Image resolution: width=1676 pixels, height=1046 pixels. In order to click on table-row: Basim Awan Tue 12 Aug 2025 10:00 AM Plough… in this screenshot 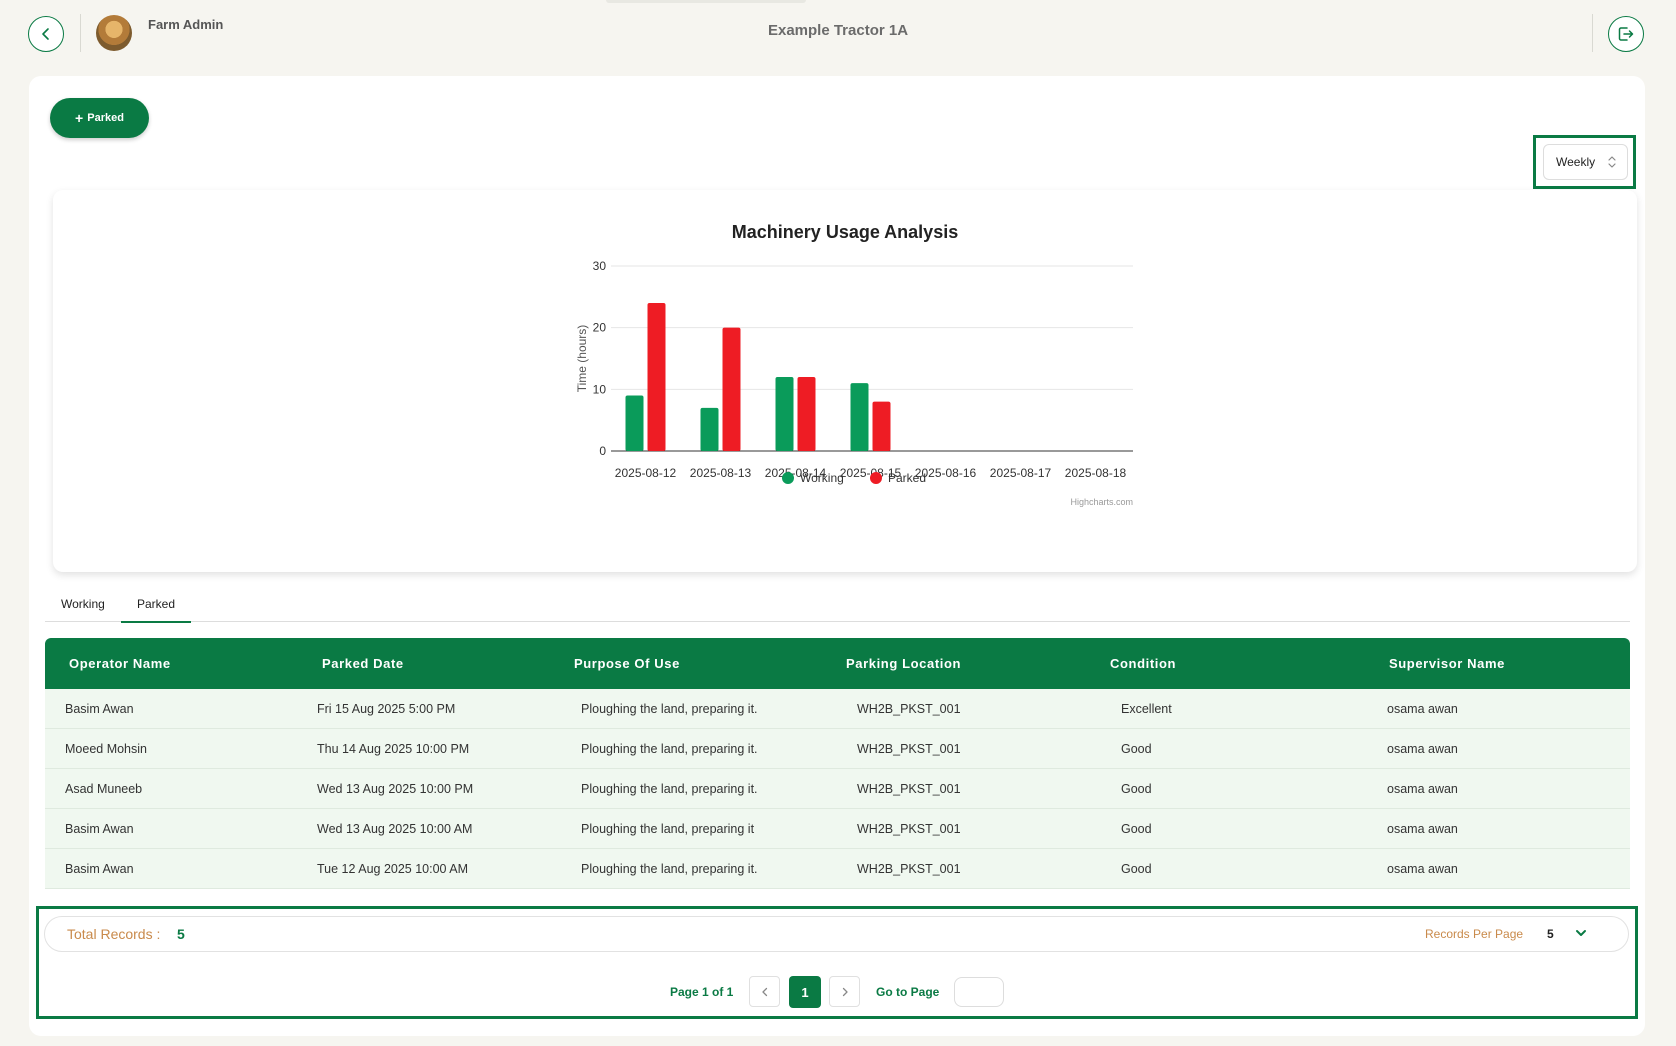, I will do `click(837, 869)`.